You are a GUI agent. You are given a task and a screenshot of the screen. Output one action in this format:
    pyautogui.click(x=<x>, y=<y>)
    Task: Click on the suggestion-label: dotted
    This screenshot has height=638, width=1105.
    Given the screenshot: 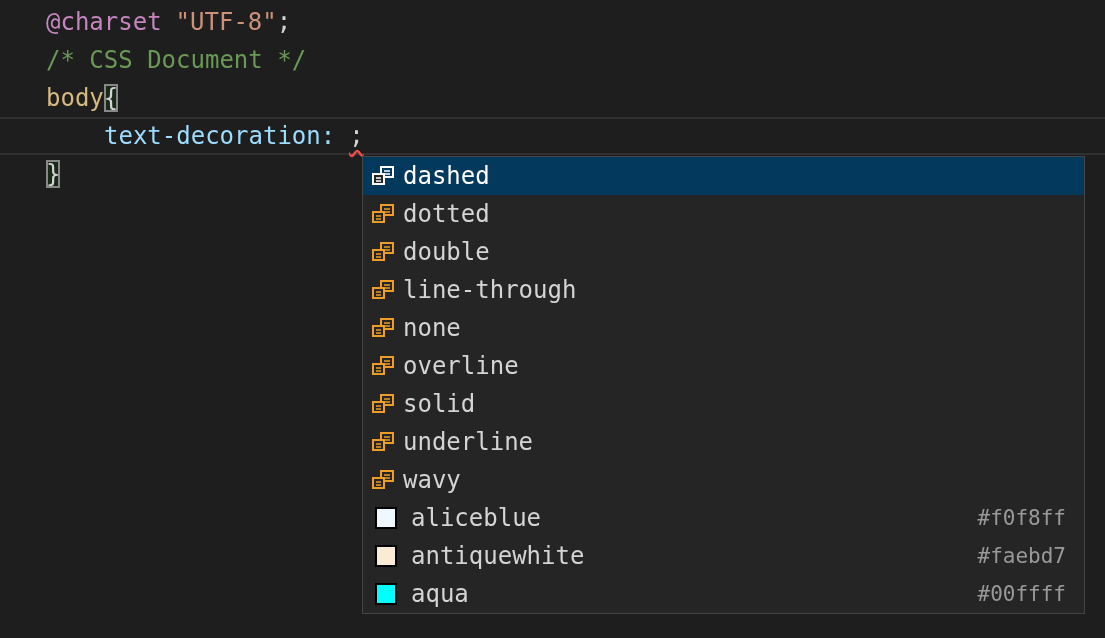 What is the action you would take?
    pyautogui.click(x=447, y=214)
    